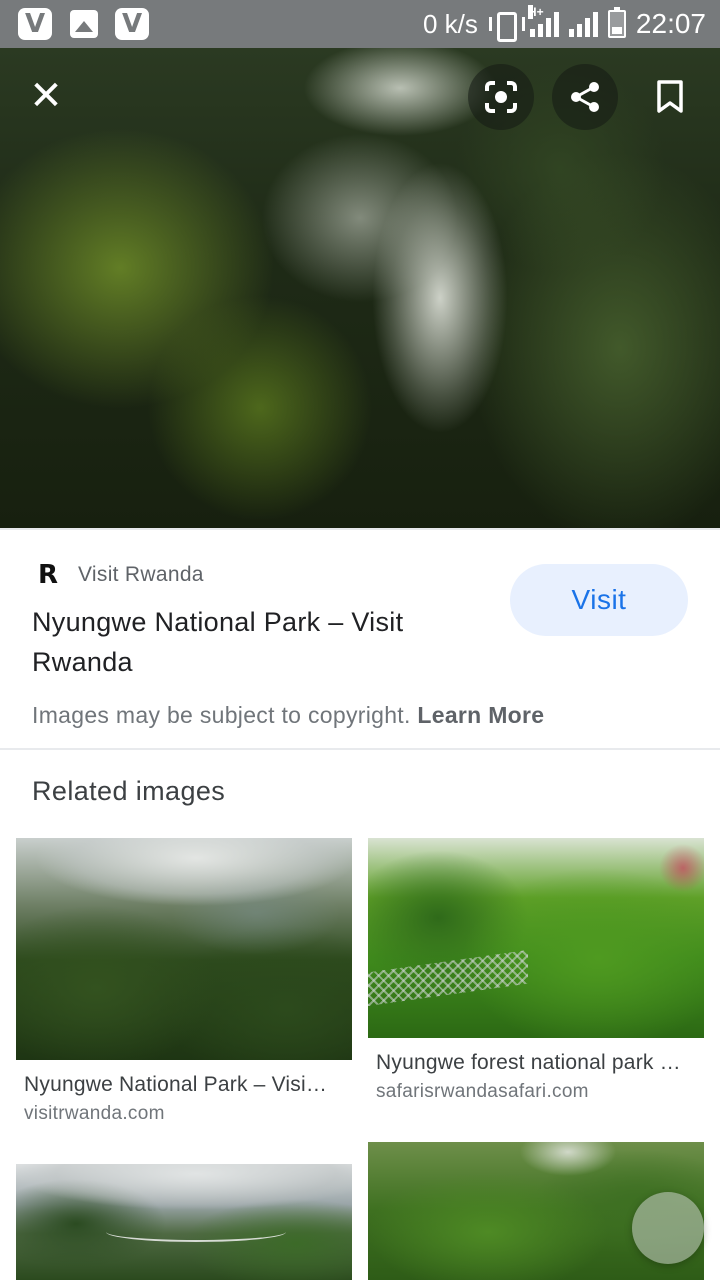 The image size is (720, 1280). Describe the element at coordinates (84, 24) in the screenshot. I see `gallery-notification-icon` at that location.